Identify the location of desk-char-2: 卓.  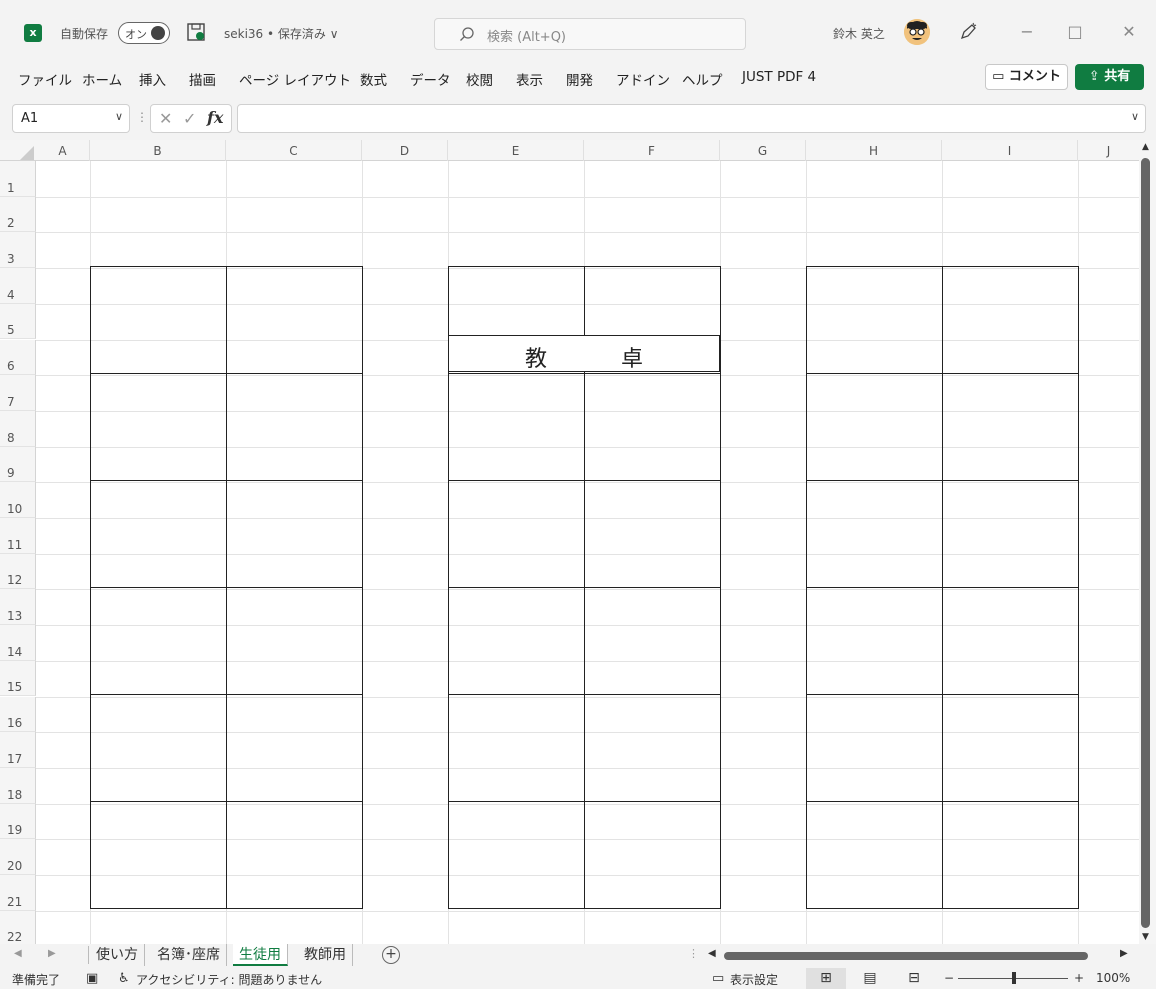
(632, 359).